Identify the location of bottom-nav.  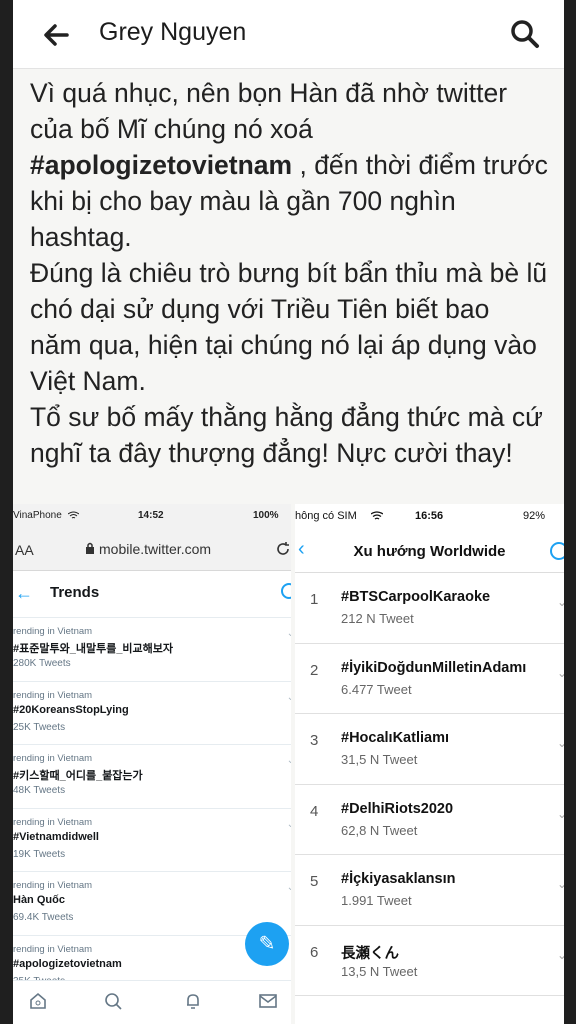
(152, 1002).